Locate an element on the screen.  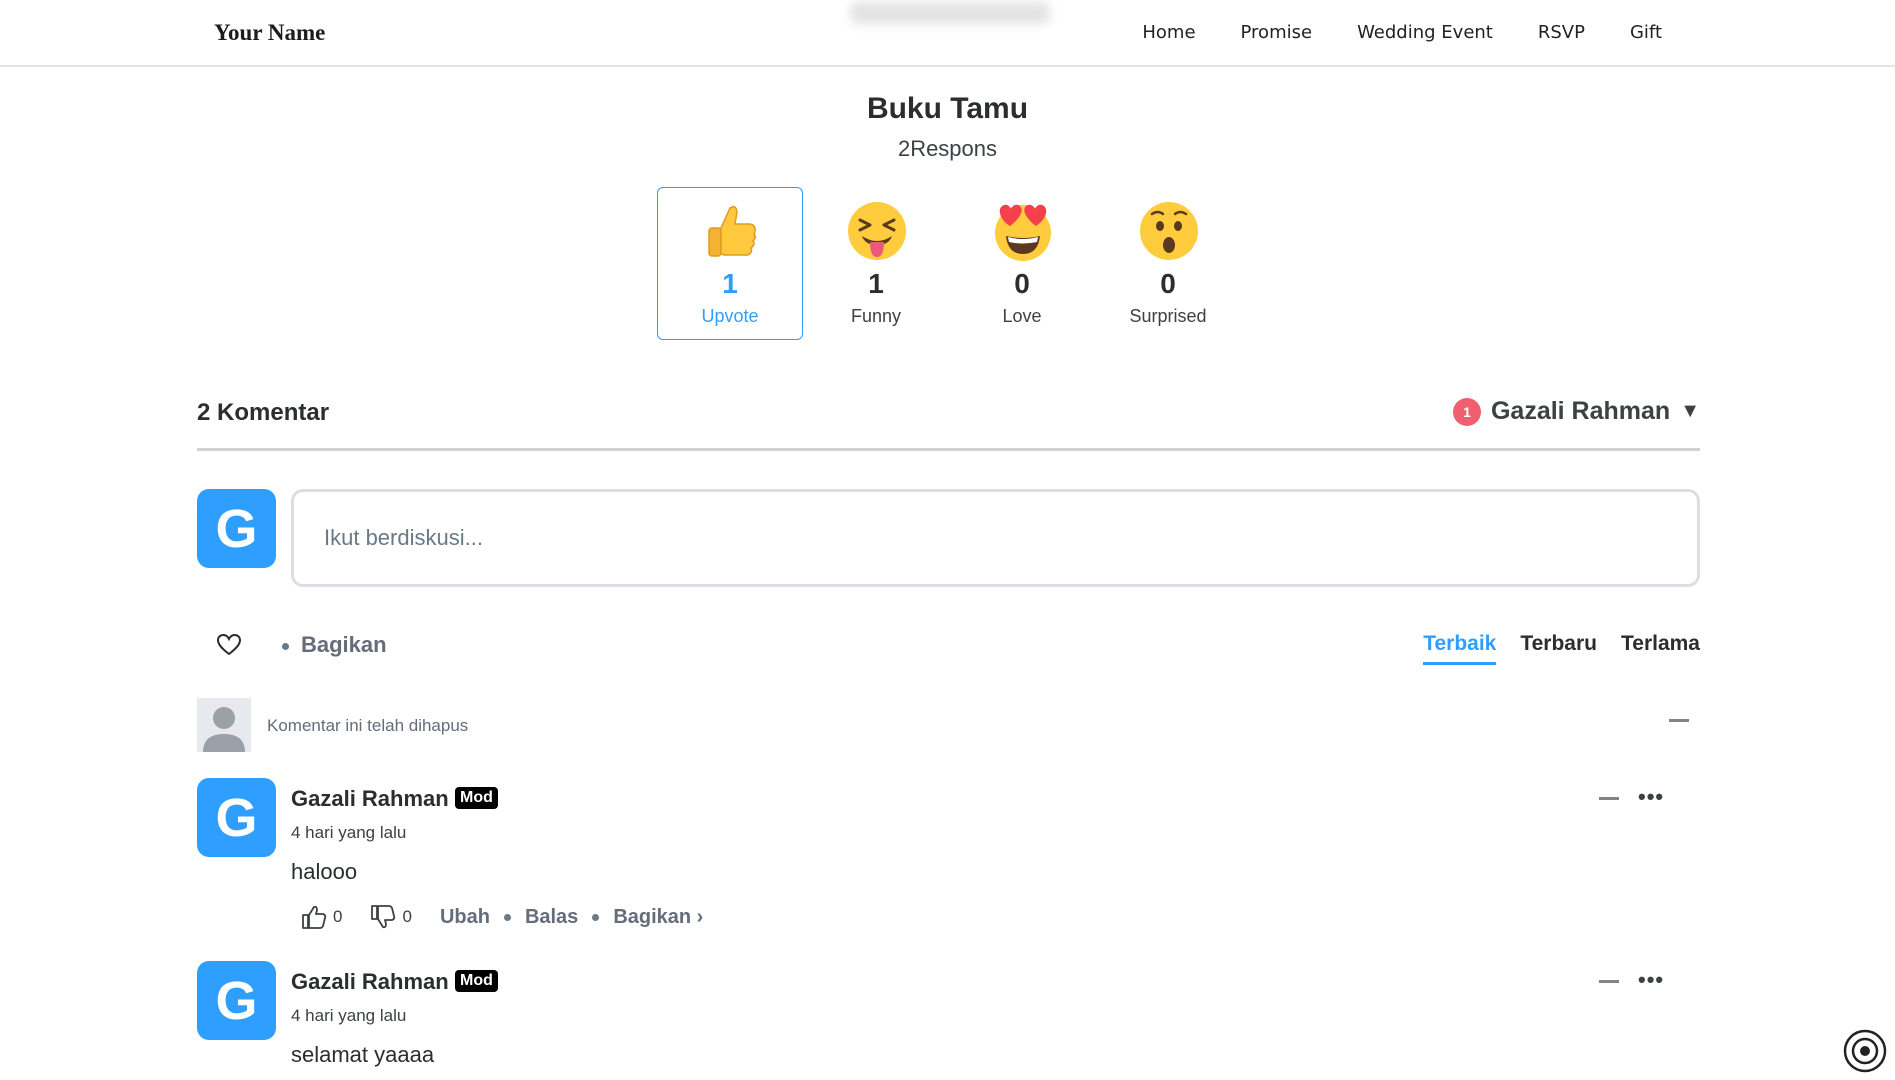
comment-body: selamat yaaaa is located at coordinates (363, 1054).